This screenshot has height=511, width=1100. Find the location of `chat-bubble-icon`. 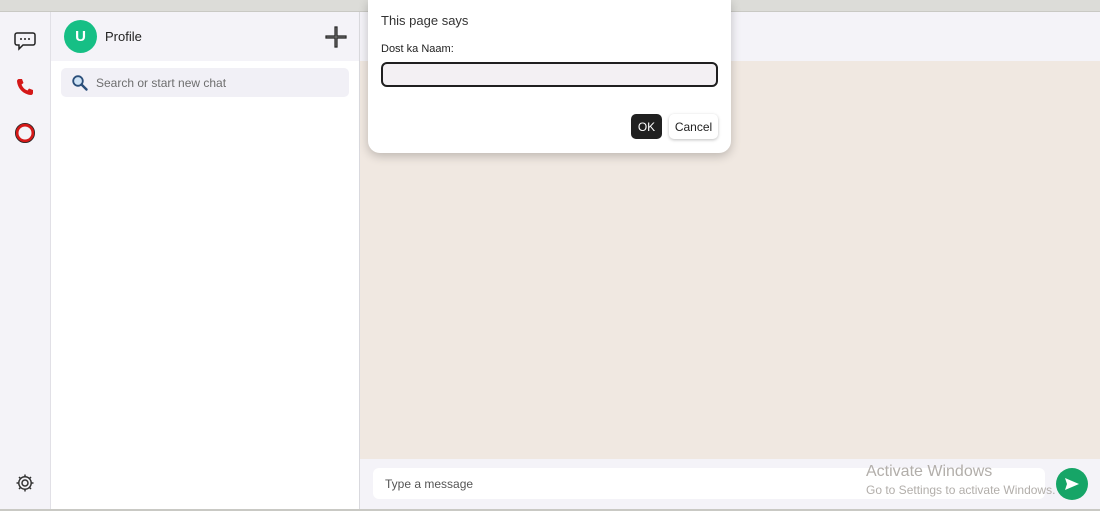

chat-bubble-icon is located at coordinates (25, 41).